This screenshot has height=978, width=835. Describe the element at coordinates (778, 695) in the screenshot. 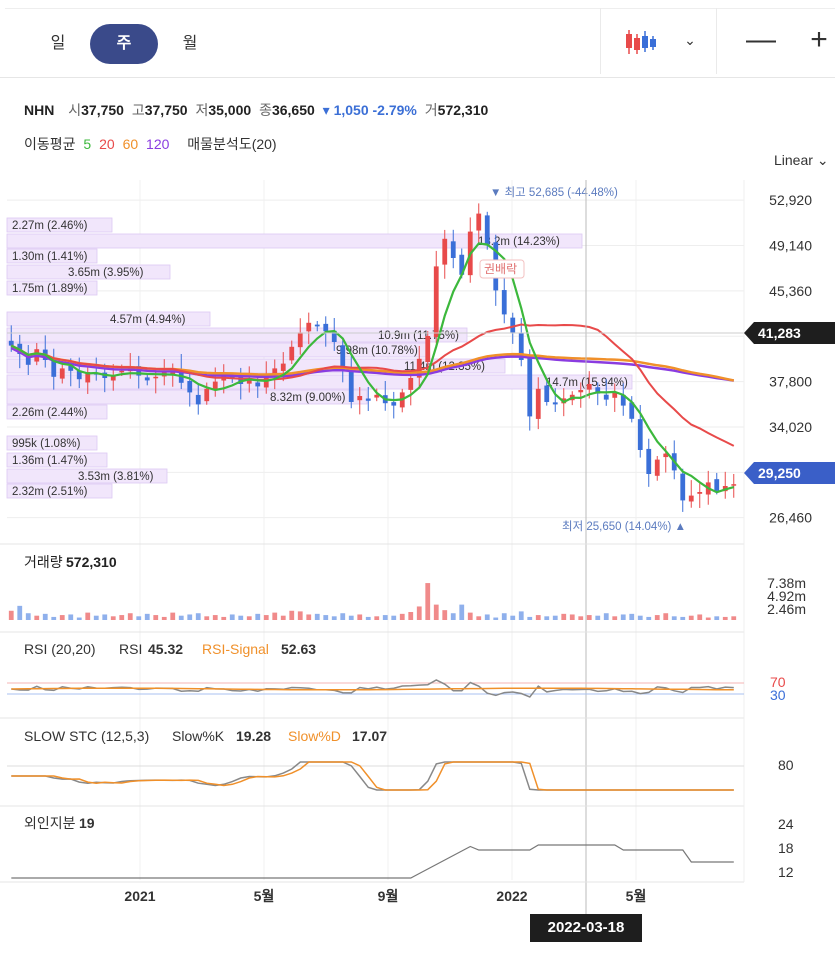

I see `rsi-axis-label: 30` at that location.